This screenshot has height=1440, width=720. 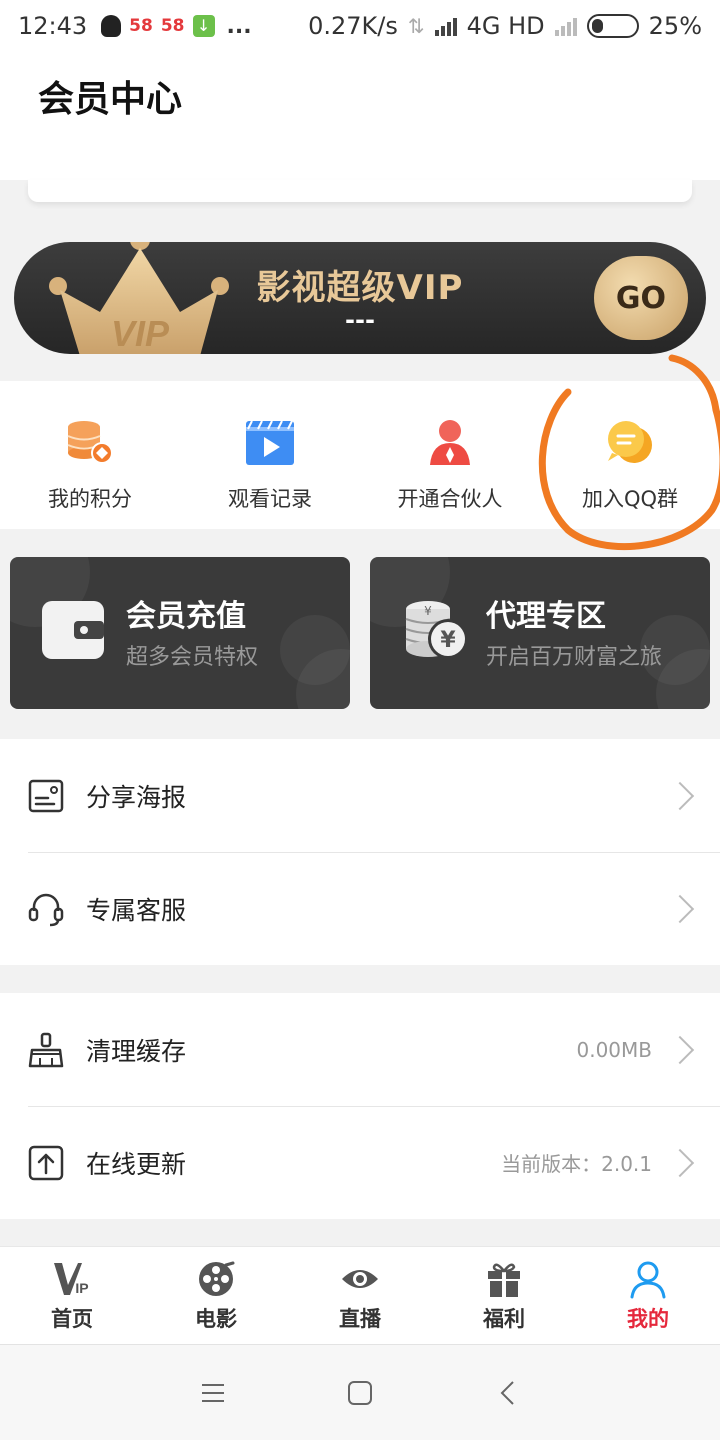 What do you see at coordinates (360, 1319) in the screenshot?
I see `nav-label-live: 直播` at bounding box center [360, 1319].